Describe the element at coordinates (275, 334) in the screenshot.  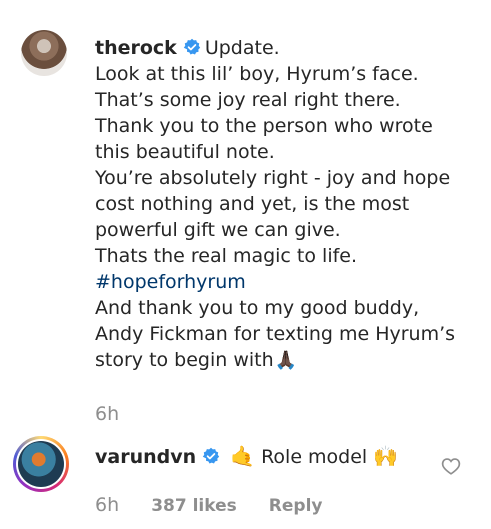
I see `comment-line: Andy Fickman for texting me Hyrum’s` at that location.